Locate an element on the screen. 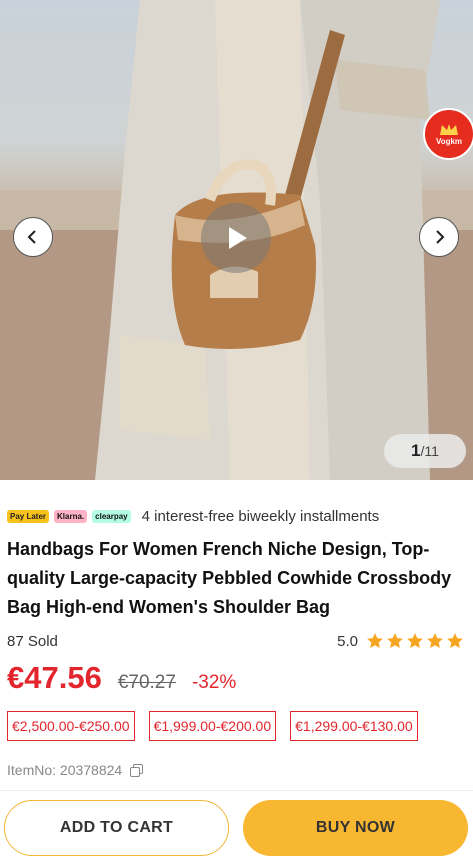 The image size is (473, 862). brand-badge: Vogkm is located at coordinates (448, 134).